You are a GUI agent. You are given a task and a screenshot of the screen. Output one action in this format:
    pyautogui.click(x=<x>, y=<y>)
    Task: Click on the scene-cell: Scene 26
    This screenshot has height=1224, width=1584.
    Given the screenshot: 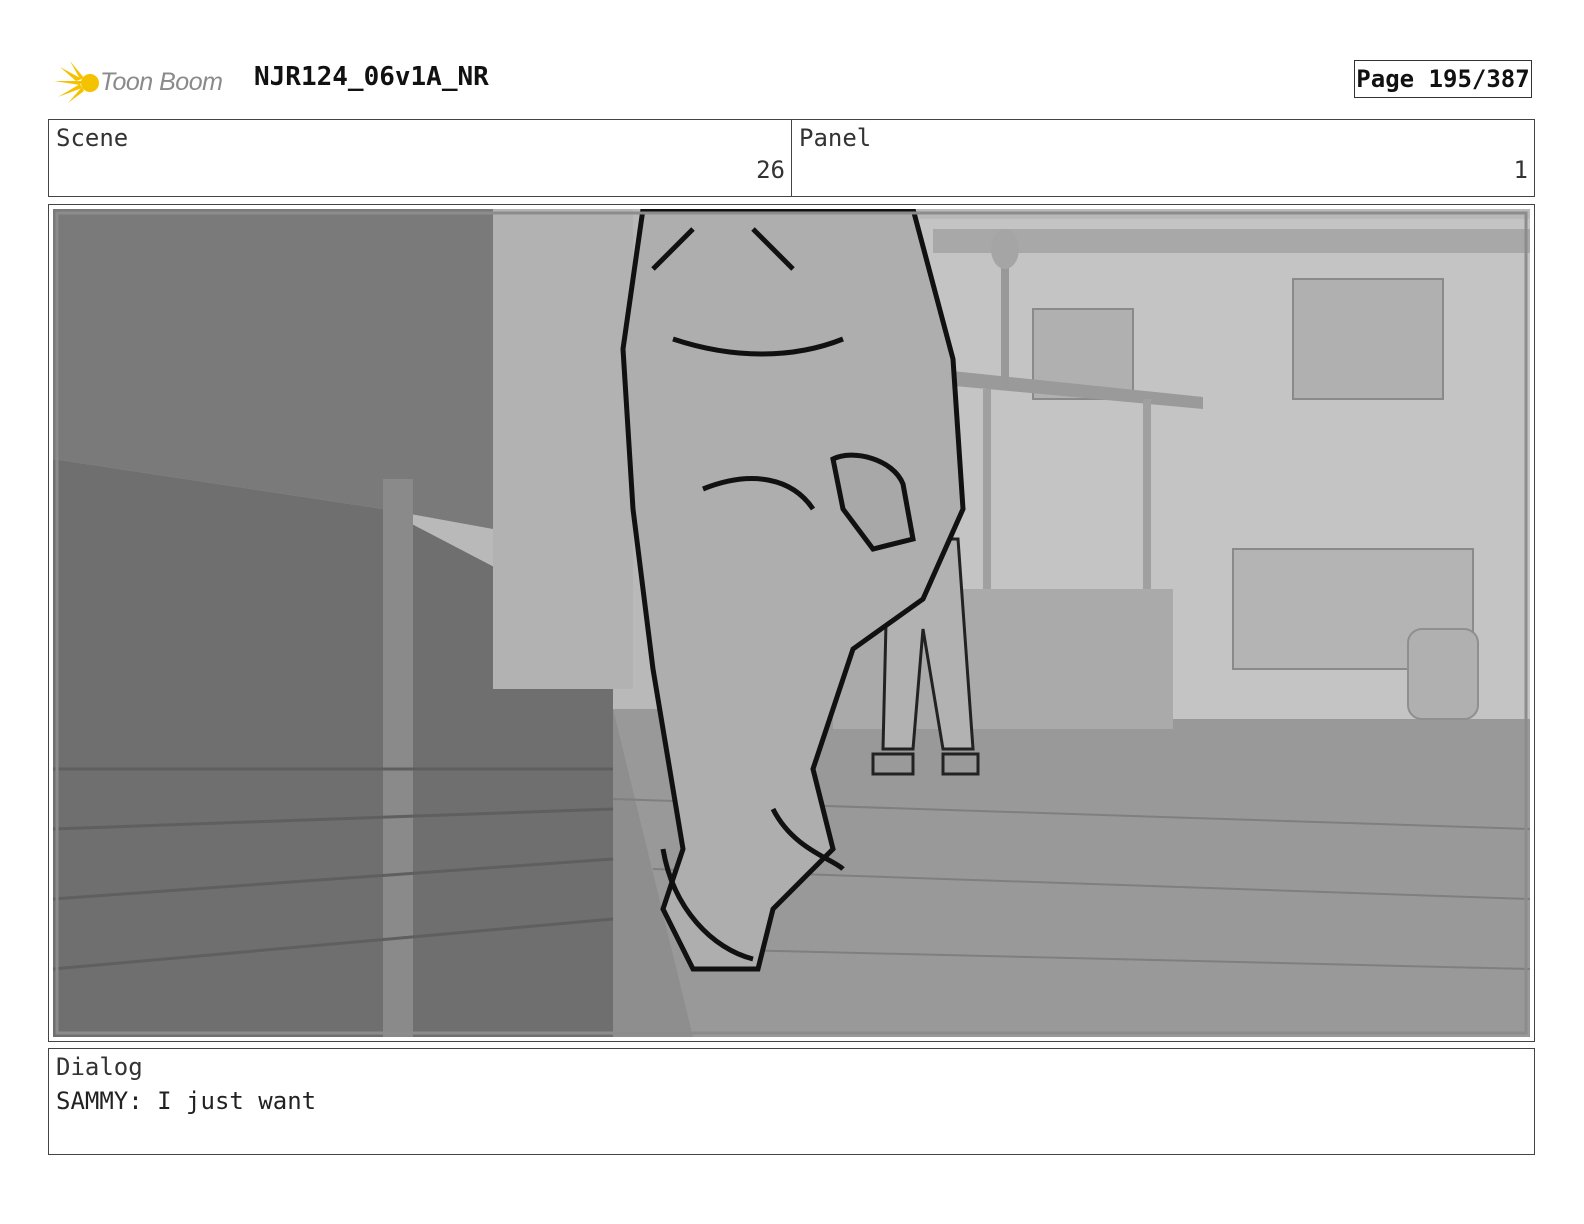 What is the action you would take?
    pyautogui.click(x=420, y=158)
    